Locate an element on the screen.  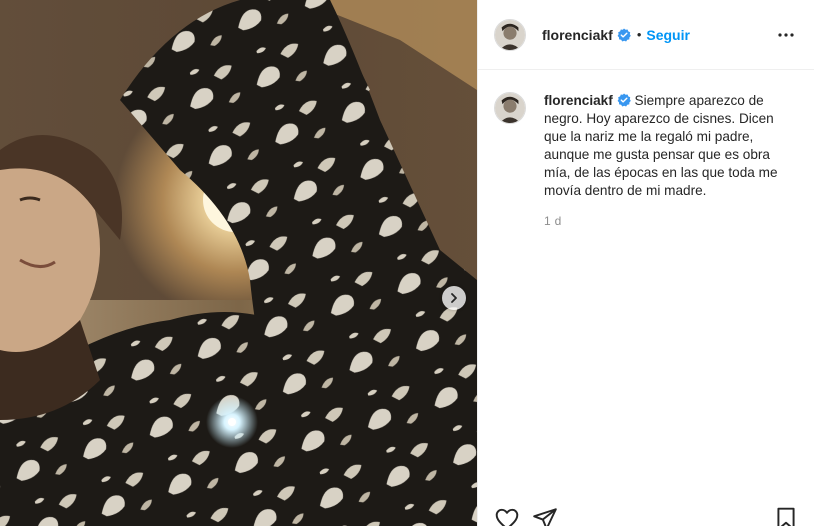
post-timestamp: 1 d is located at coordinates (669, 221).